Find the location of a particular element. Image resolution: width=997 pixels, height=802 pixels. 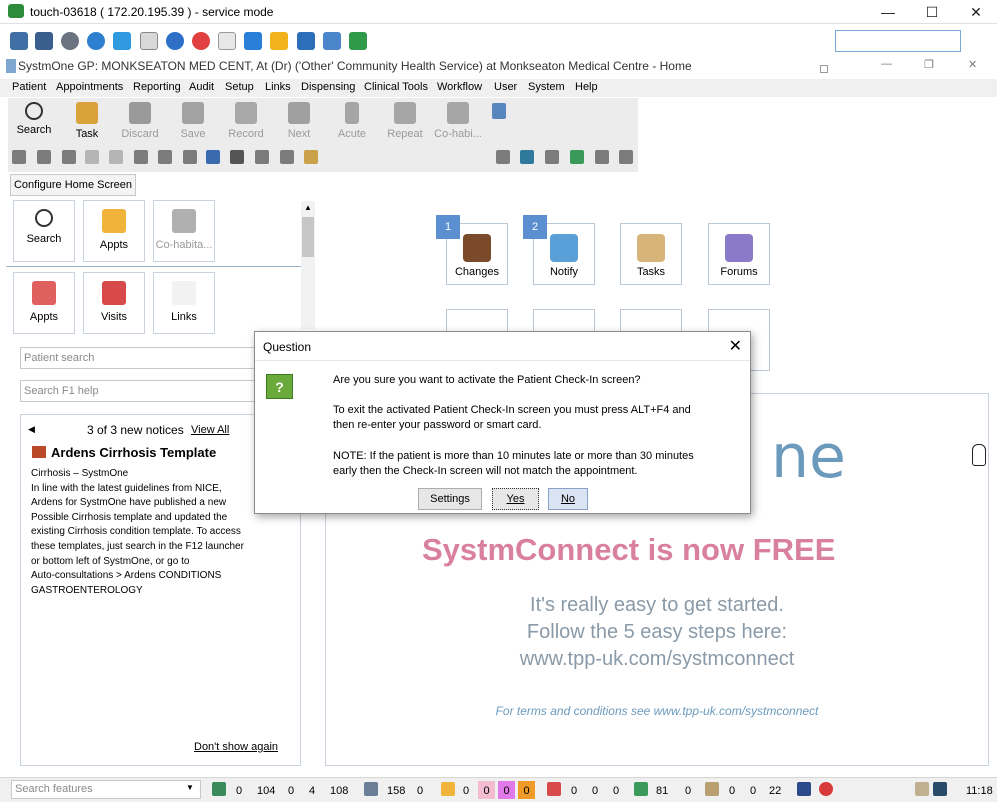

remote-info-icon is located at coordinates (175, 41).